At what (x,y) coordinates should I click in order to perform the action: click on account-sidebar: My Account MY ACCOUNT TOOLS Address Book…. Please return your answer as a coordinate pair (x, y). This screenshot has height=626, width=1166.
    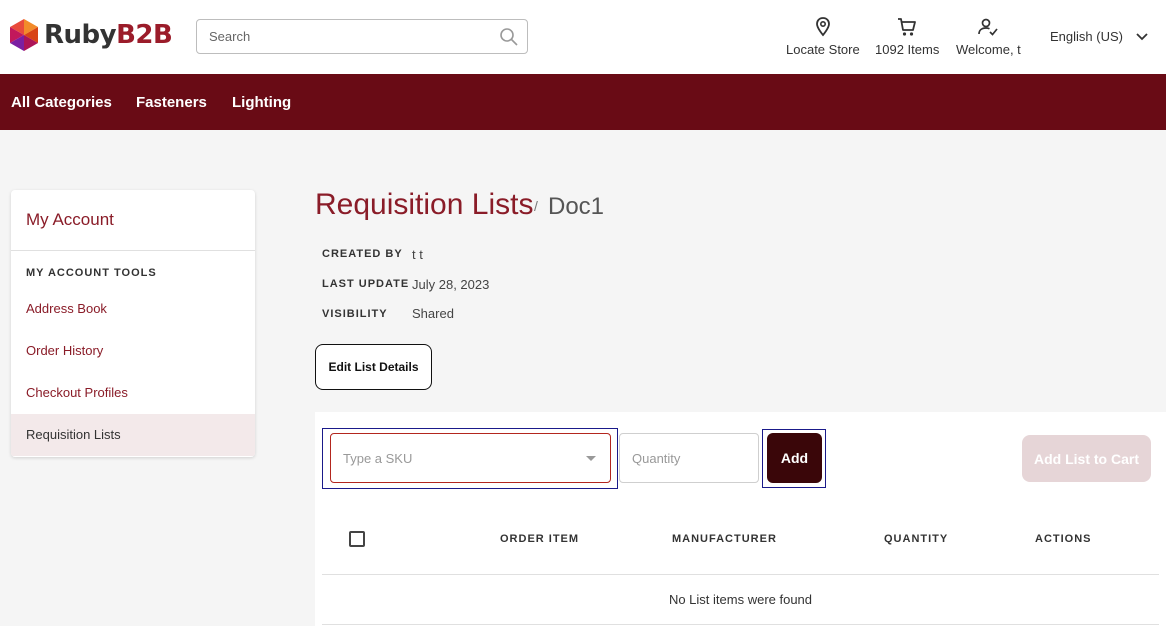
    Looking at the image, I should click on (133, 323).